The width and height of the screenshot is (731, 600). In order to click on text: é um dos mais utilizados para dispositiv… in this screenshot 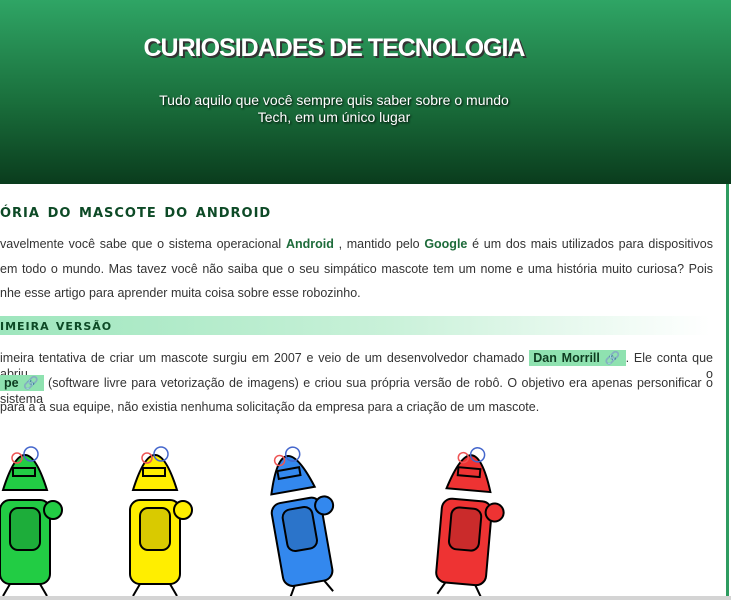, I will do `click(592, 244)`.